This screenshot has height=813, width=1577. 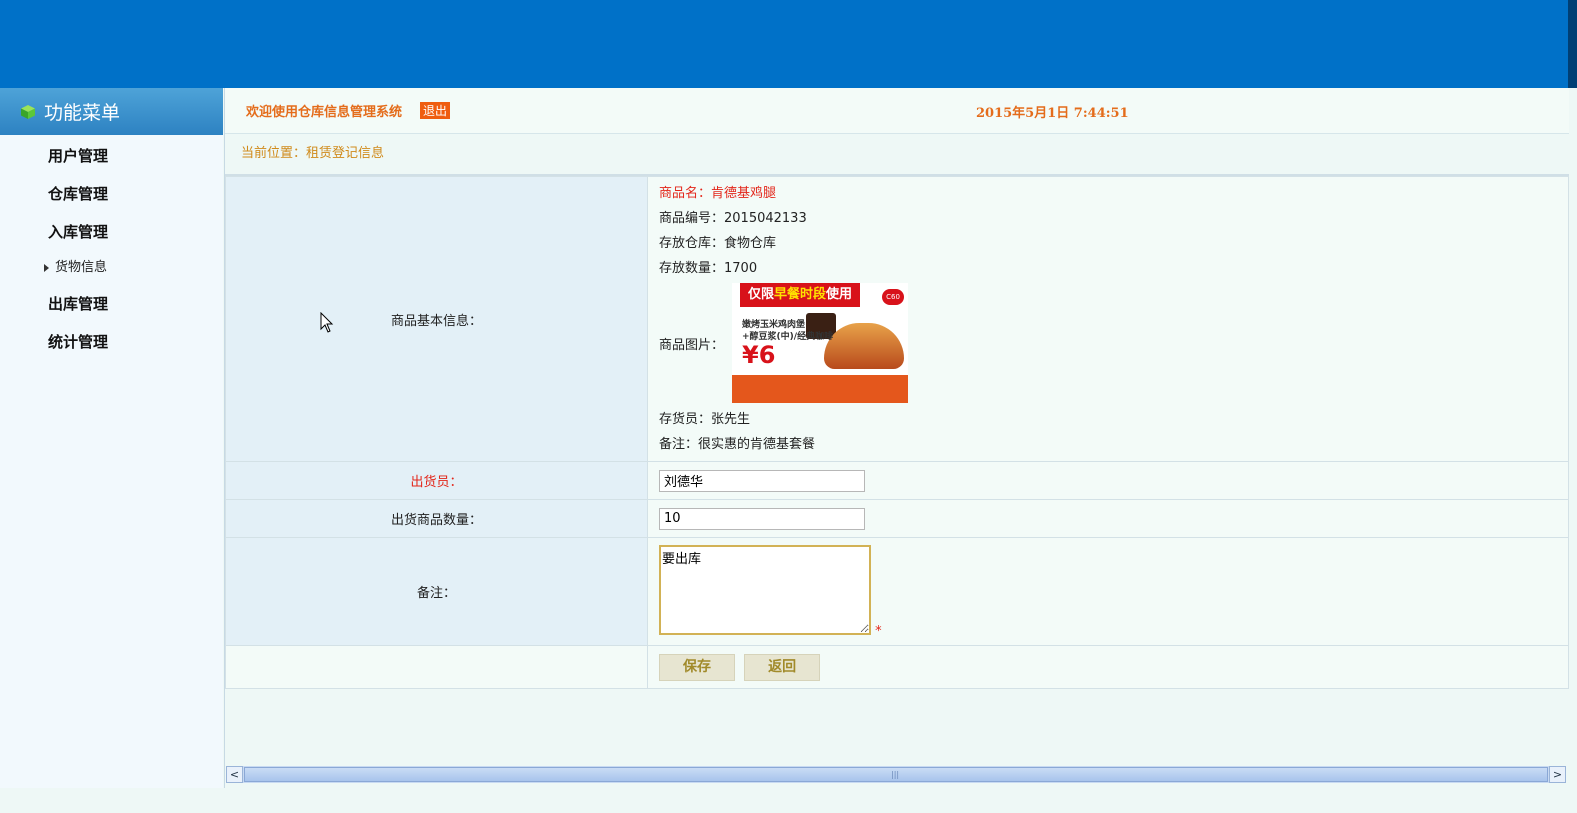 I want to click on sidebar-item-inbound-management: 入库管理, so click(x=111, y=232).